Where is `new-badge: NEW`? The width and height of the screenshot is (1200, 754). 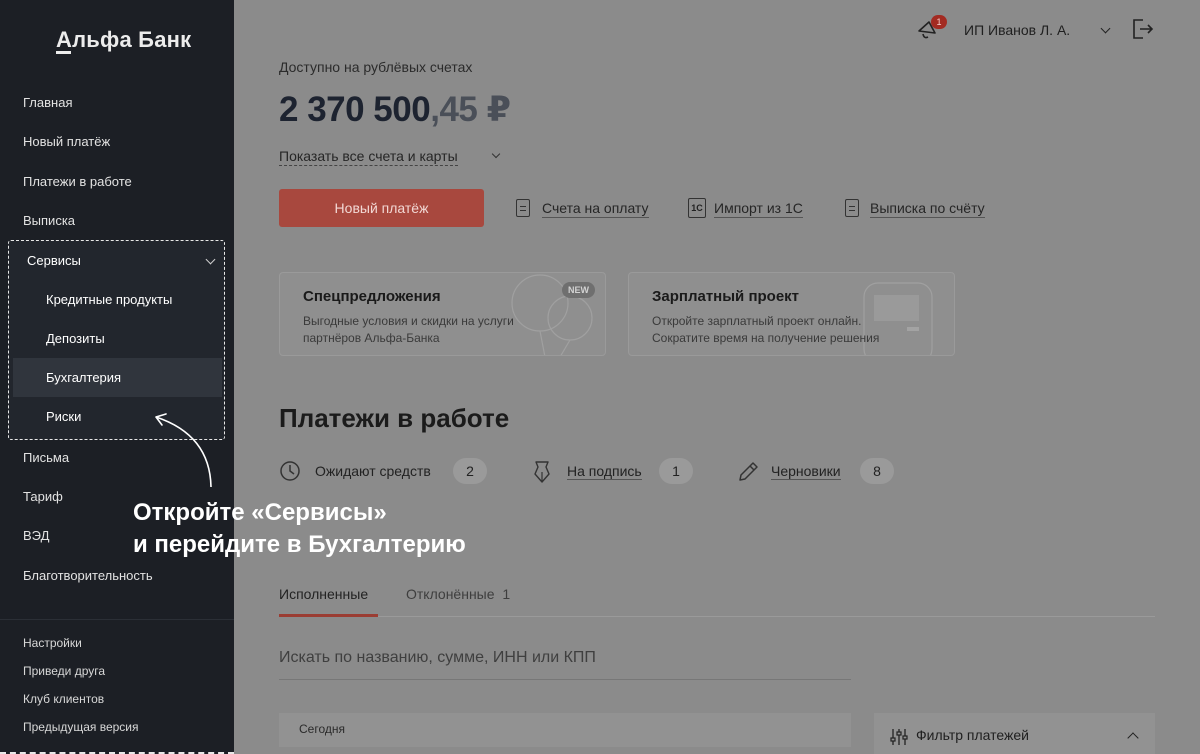 new-badge: NEW is located at coordinates (578, 290).